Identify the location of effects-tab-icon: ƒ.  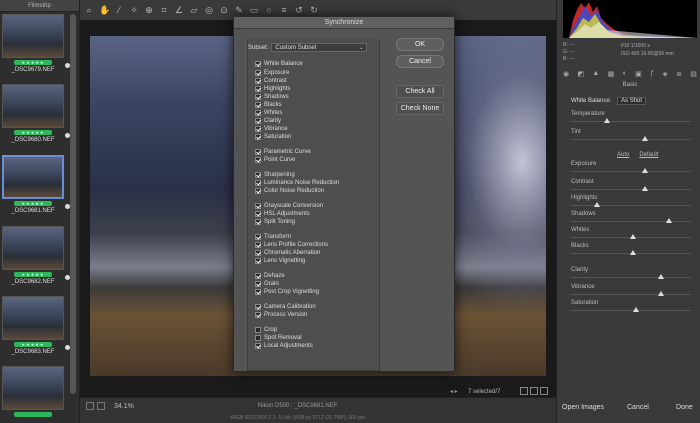
(652, 75).